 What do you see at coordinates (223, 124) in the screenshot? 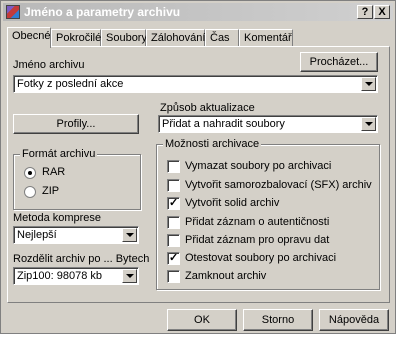
I see `update-mode-value: Přidat a nahradit soubory` at bounding box center [223, 124].